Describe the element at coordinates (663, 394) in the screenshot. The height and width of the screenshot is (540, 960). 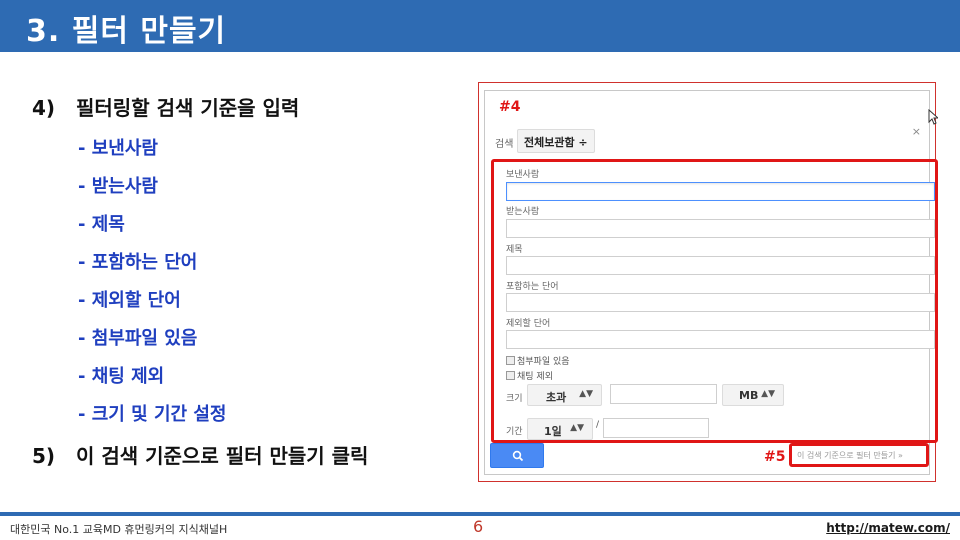
I see `size-value-input` at that location.